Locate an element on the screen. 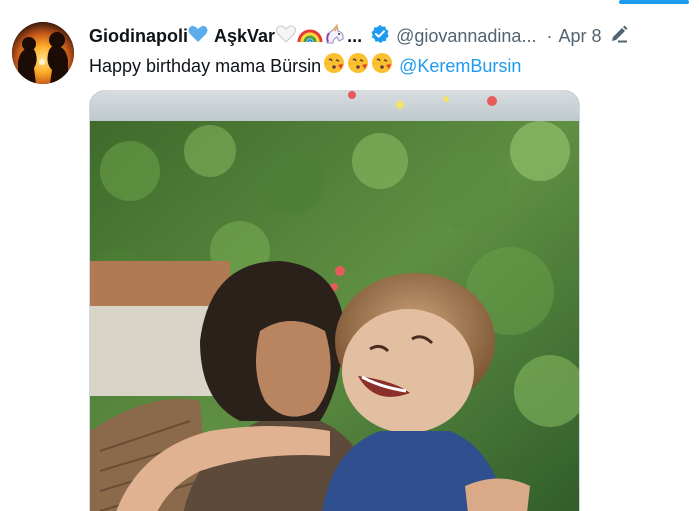 Image resolution: width=699 pixels, height=511 pixels. edit-pencil-icon is located at coordinates (619, 36).